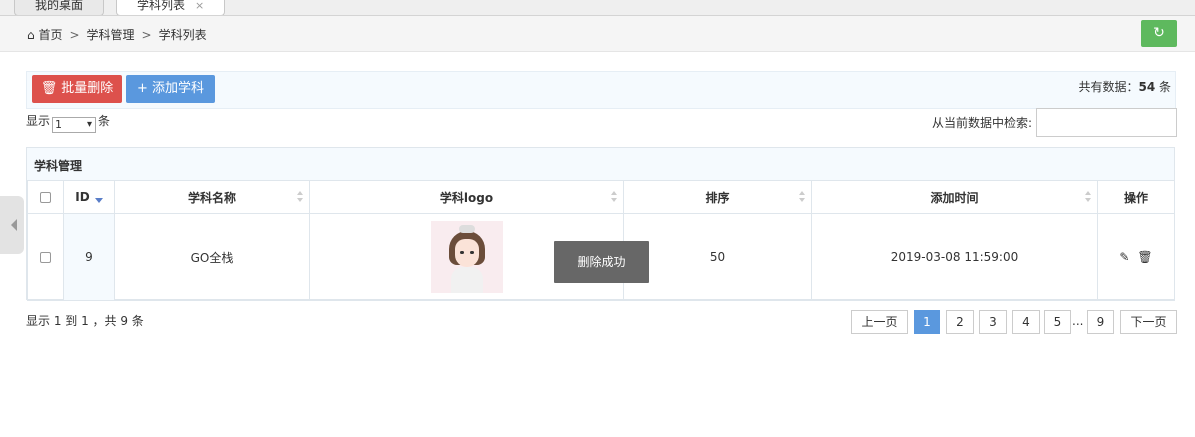  I want to click on tab-label: 我的桌面, so click(59, 6).